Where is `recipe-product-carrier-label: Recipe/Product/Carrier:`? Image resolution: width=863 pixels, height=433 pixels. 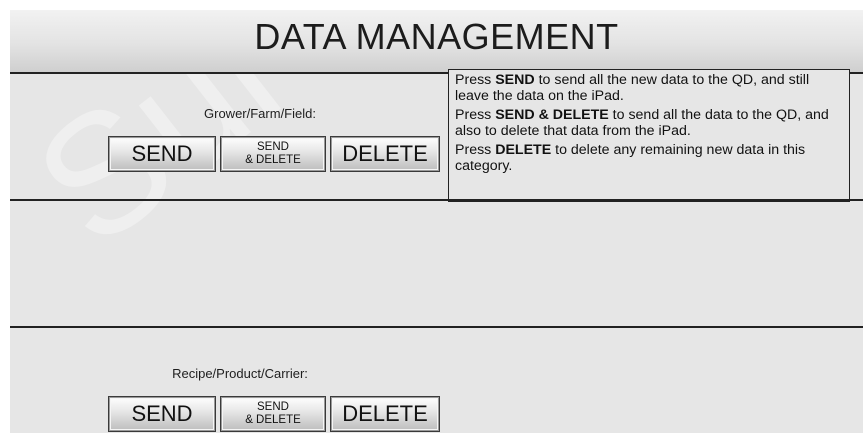 recipe-product-carrier-label: Recipe/Product/Carrier: is located at coordinates (240, 373).